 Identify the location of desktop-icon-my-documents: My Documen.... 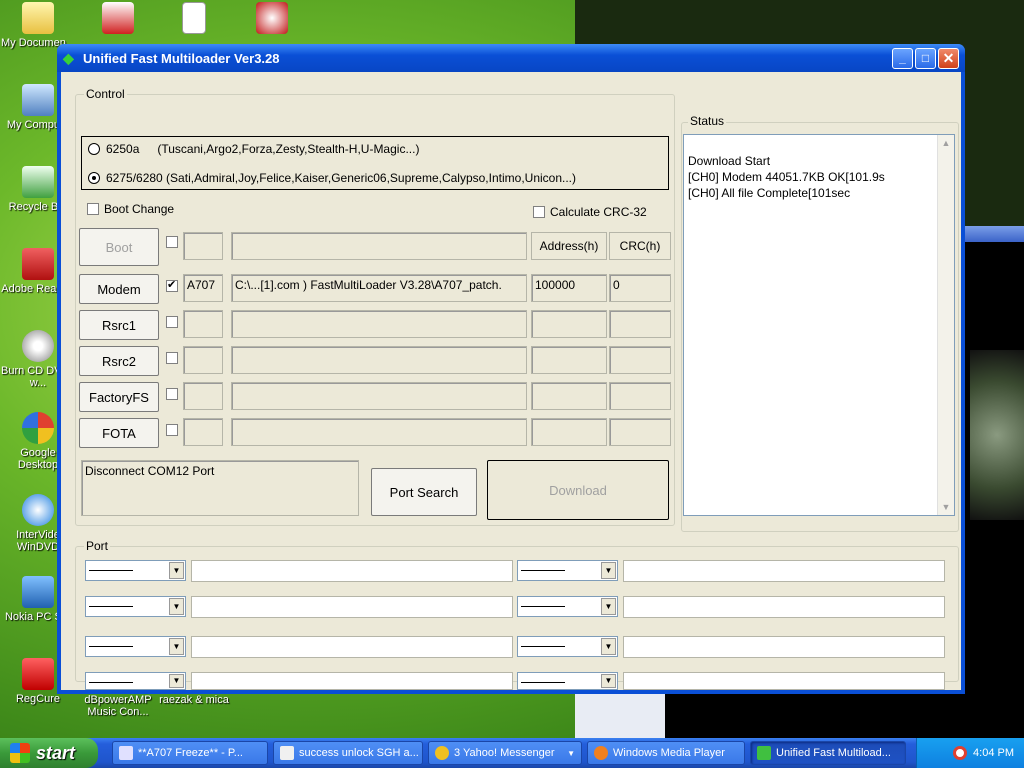
(38, 25).